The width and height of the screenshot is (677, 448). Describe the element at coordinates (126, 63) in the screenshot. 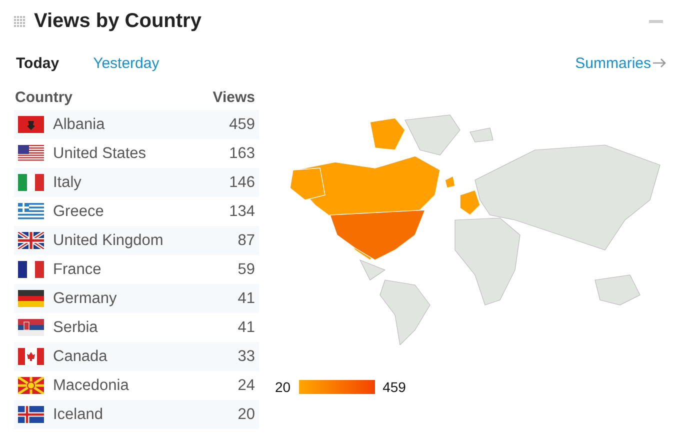

I see `tab: Yesterday` at that location.